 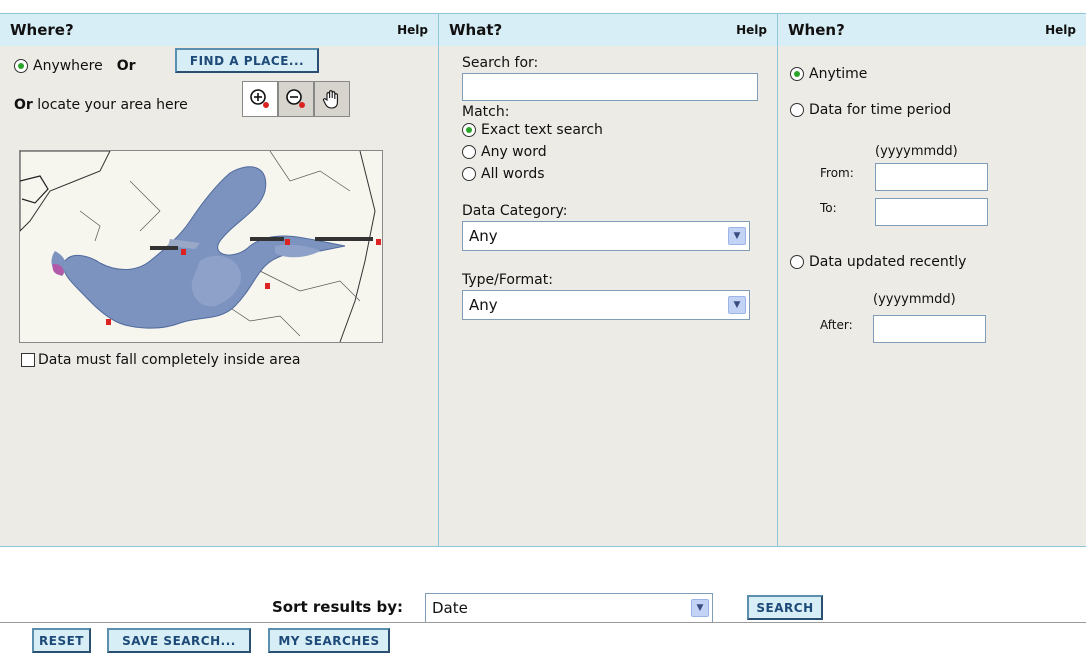 I want to click on sort-select: Date ▼, so click(x=569, y=608).